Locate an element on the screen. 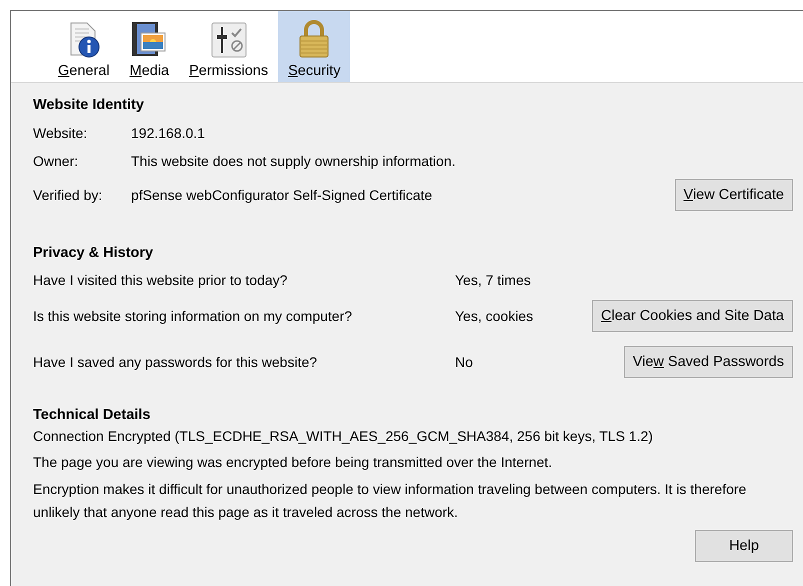 The height and width of the screenshot is (586, 803). toolbar-tab: Security is located at coordinates (314, 46).